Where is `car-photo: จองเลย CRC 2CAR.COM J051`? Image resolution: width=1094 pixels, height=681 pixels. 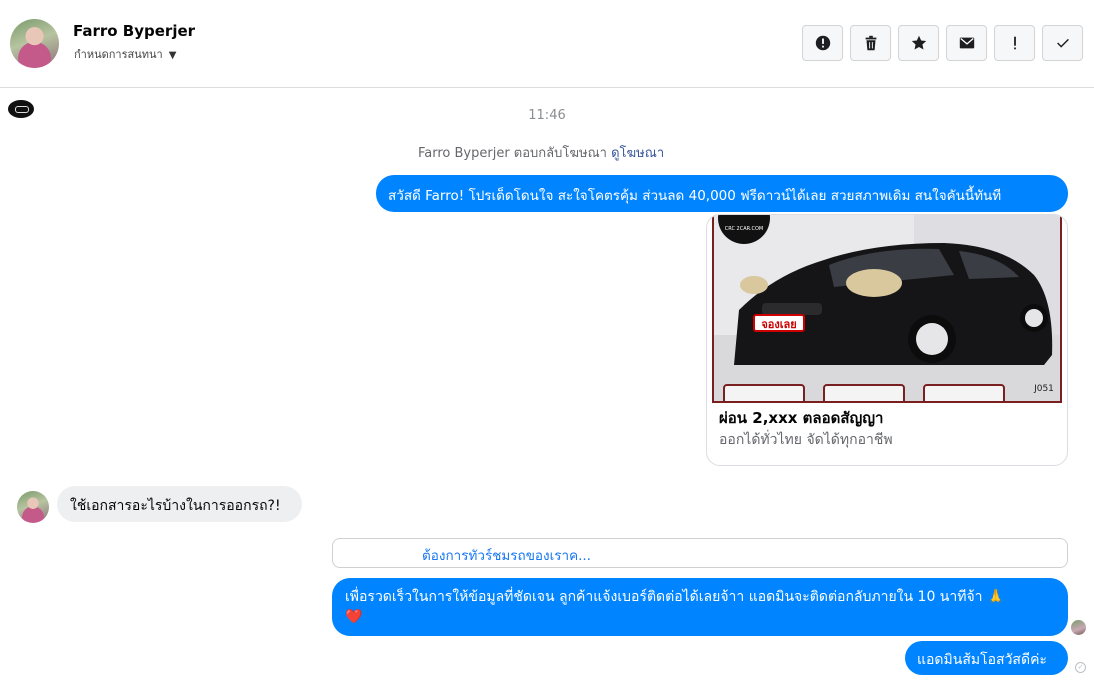
car-photo: จองเลย CRC 2CAR.COM J051 is located at coordinates (887, 309).